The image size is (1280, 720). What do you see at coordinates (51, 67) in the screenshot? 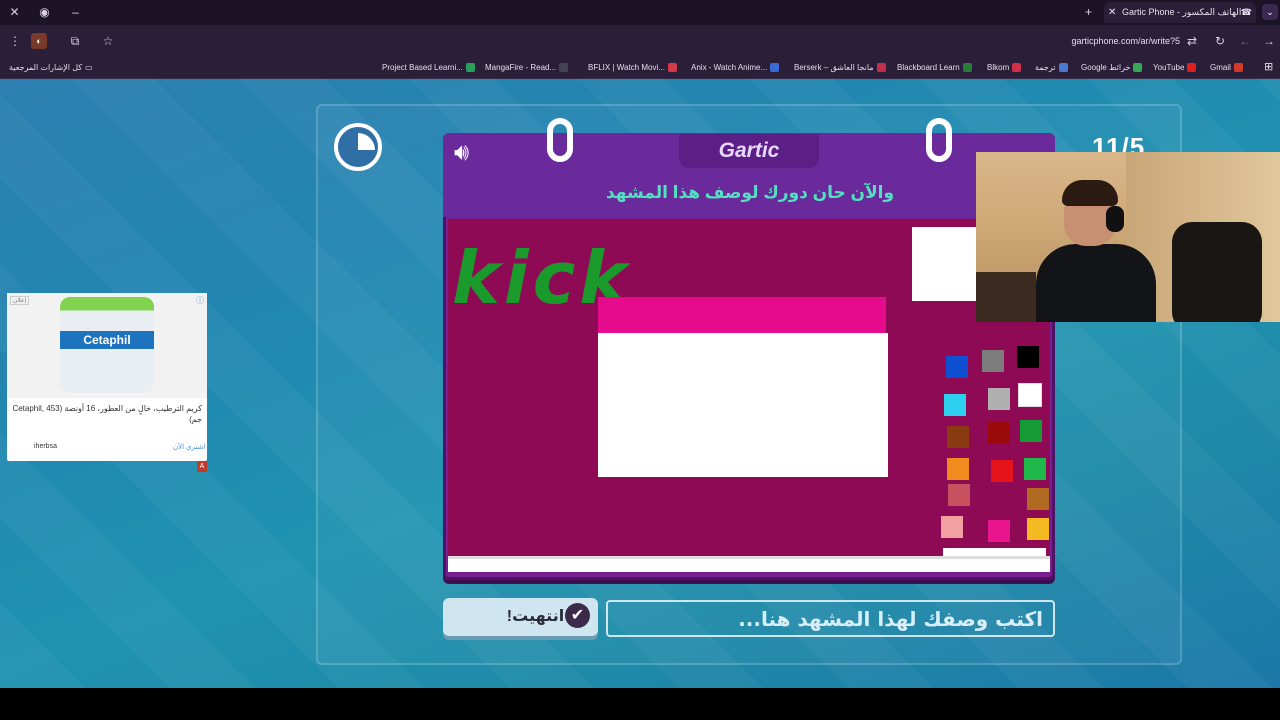
I see `all-bookmarks: كل الإشارات المرجعية ▭` at bounding box center [51, 67].